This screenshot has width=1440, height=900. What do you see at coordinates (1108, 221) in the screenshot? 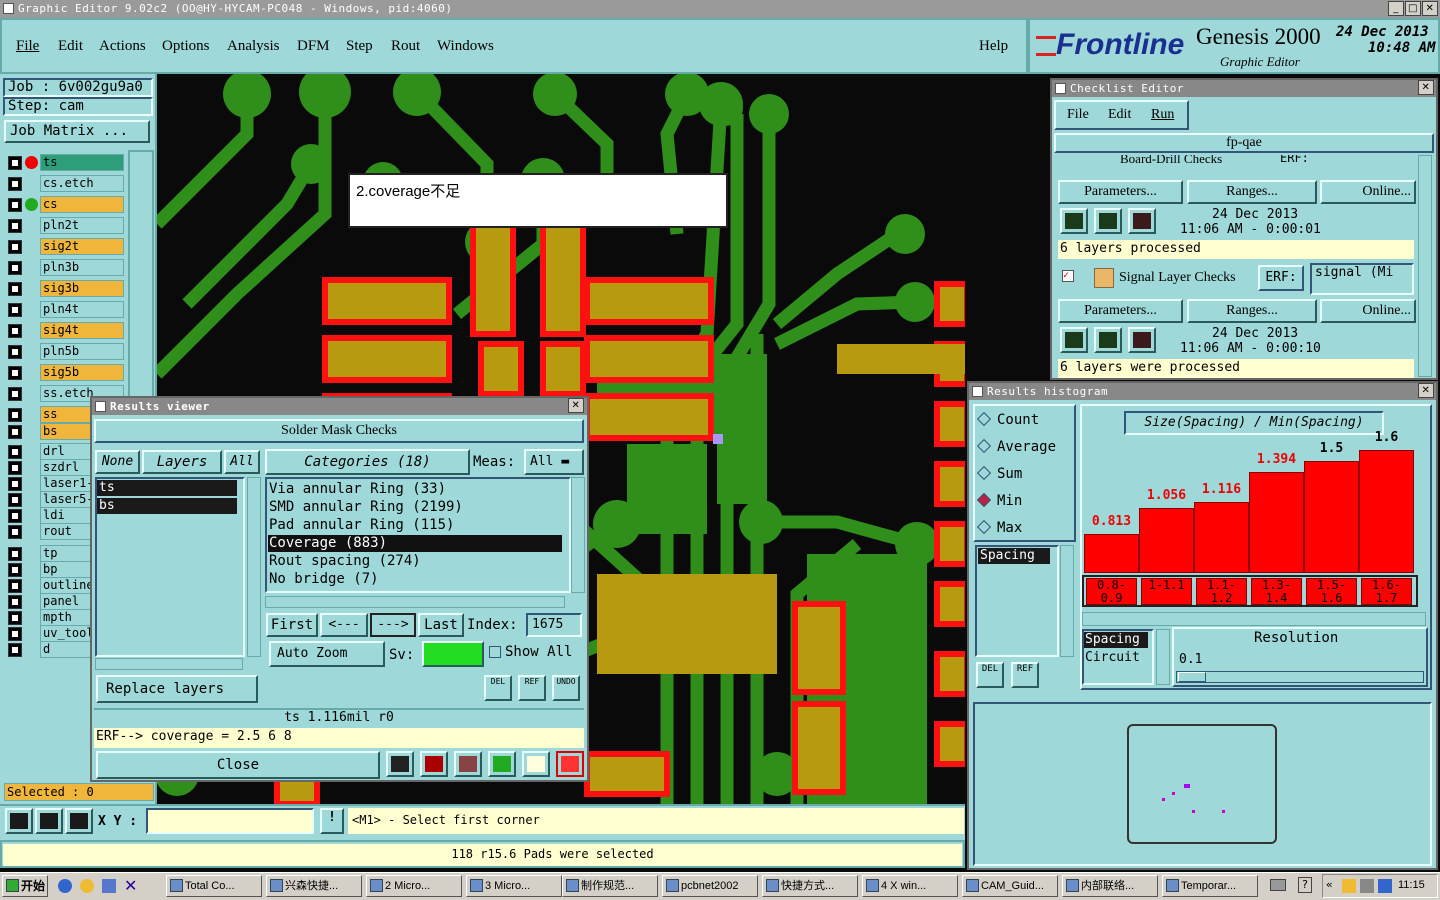
I see `run-all-icon` at bounding box center [1108, 221].